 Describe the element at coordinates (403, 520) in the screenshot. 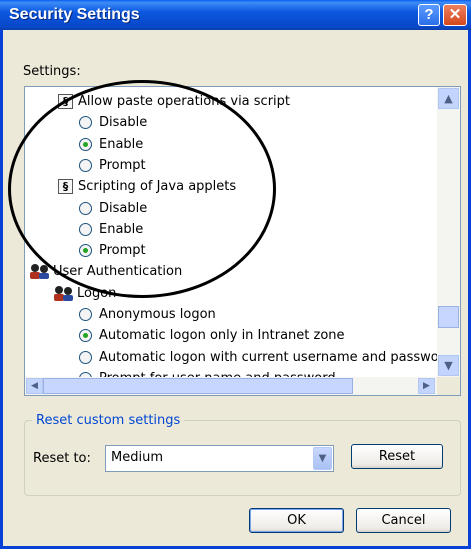

I see `cancel-button: Cancel` at that location.